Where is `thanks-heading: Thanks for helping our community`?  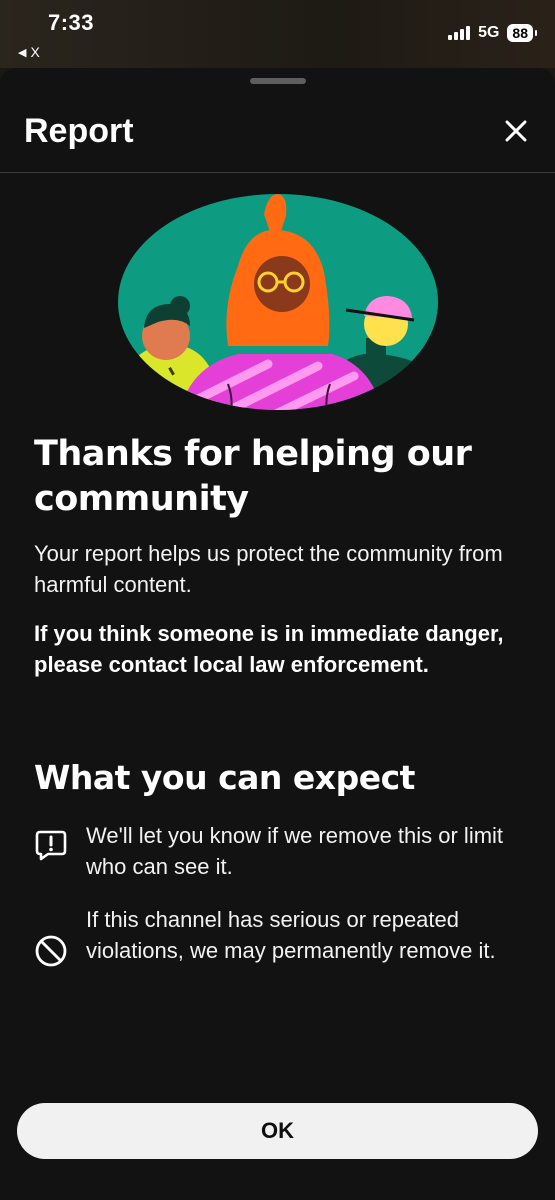
thanks-heading: Thanks for helping our community is located at coordinates (253, 476).